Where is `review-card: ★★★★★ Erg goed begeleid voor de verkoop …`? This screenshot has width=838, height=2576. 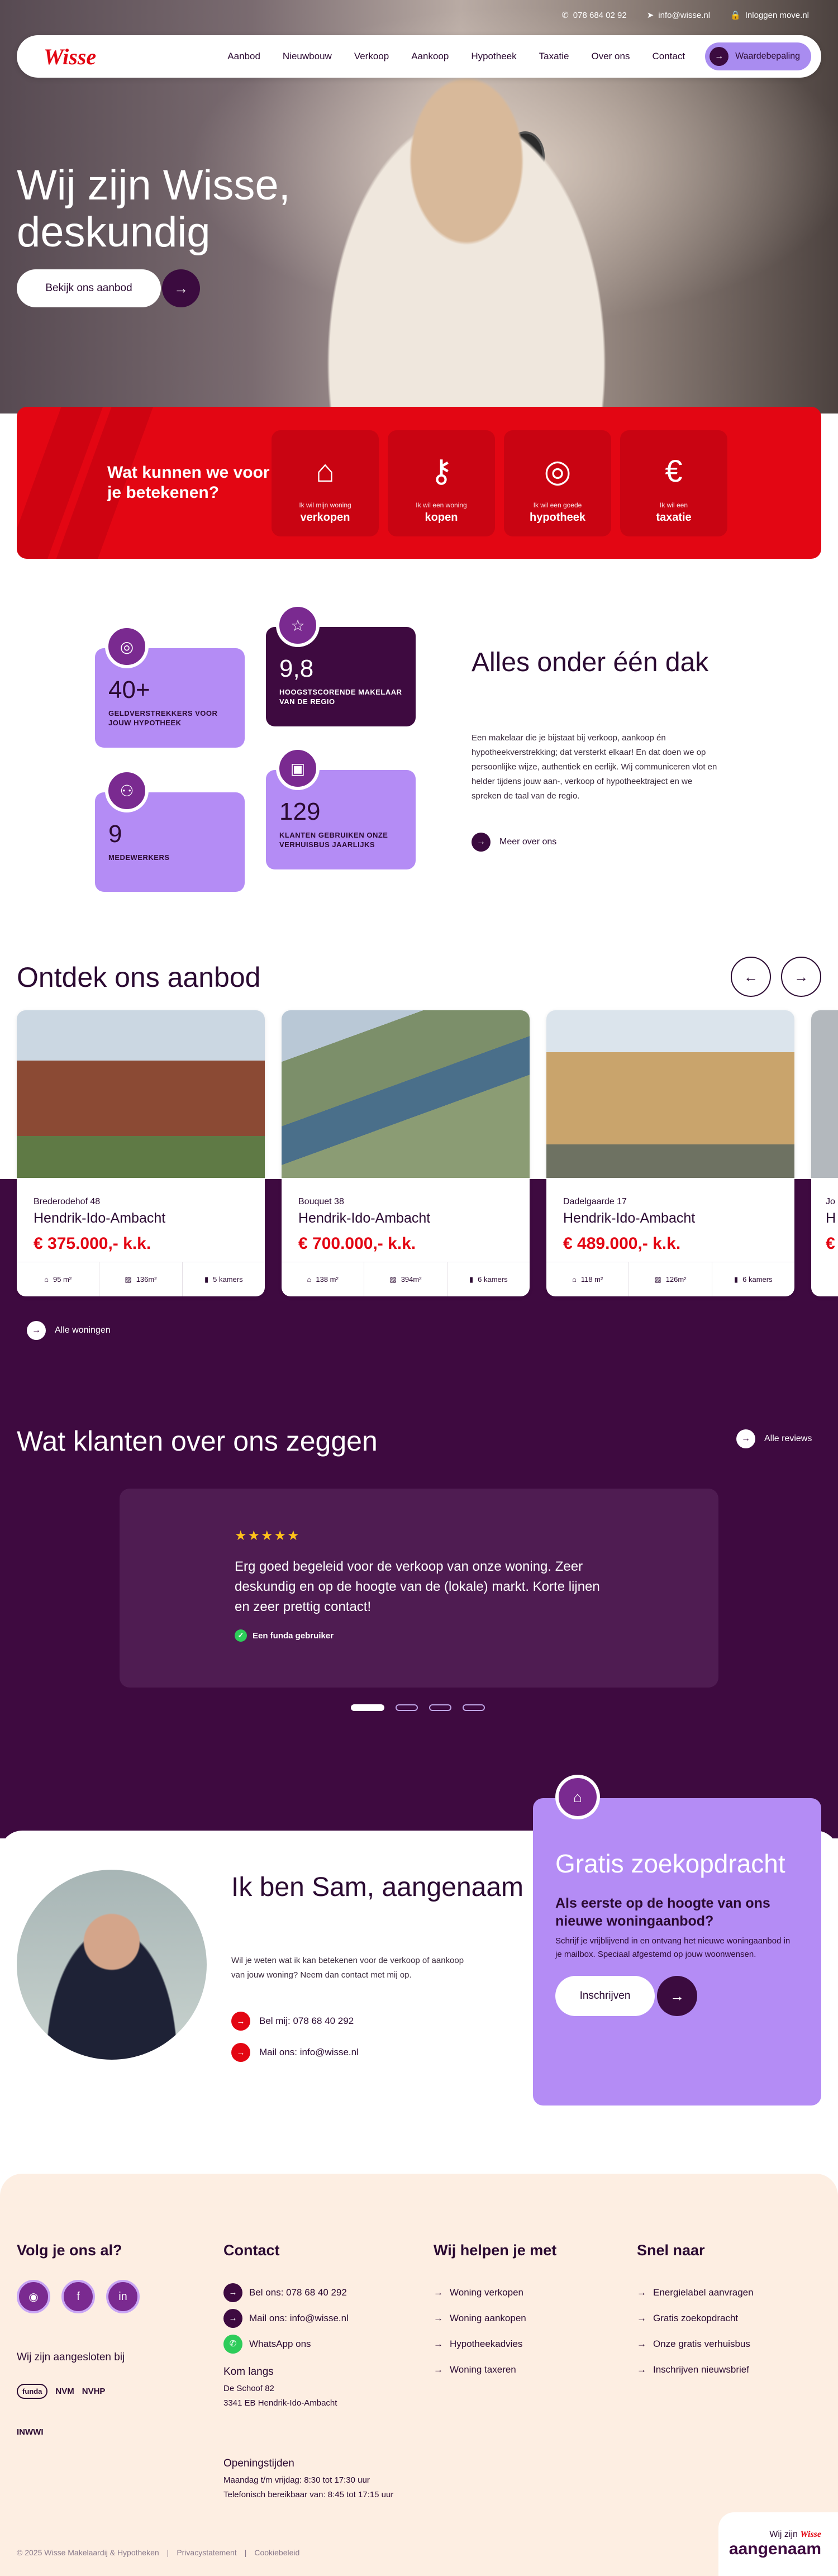 review-card: ★★★★★ Erg goed begeleid voor de verkoop … is located at coordinates (419, 1588).